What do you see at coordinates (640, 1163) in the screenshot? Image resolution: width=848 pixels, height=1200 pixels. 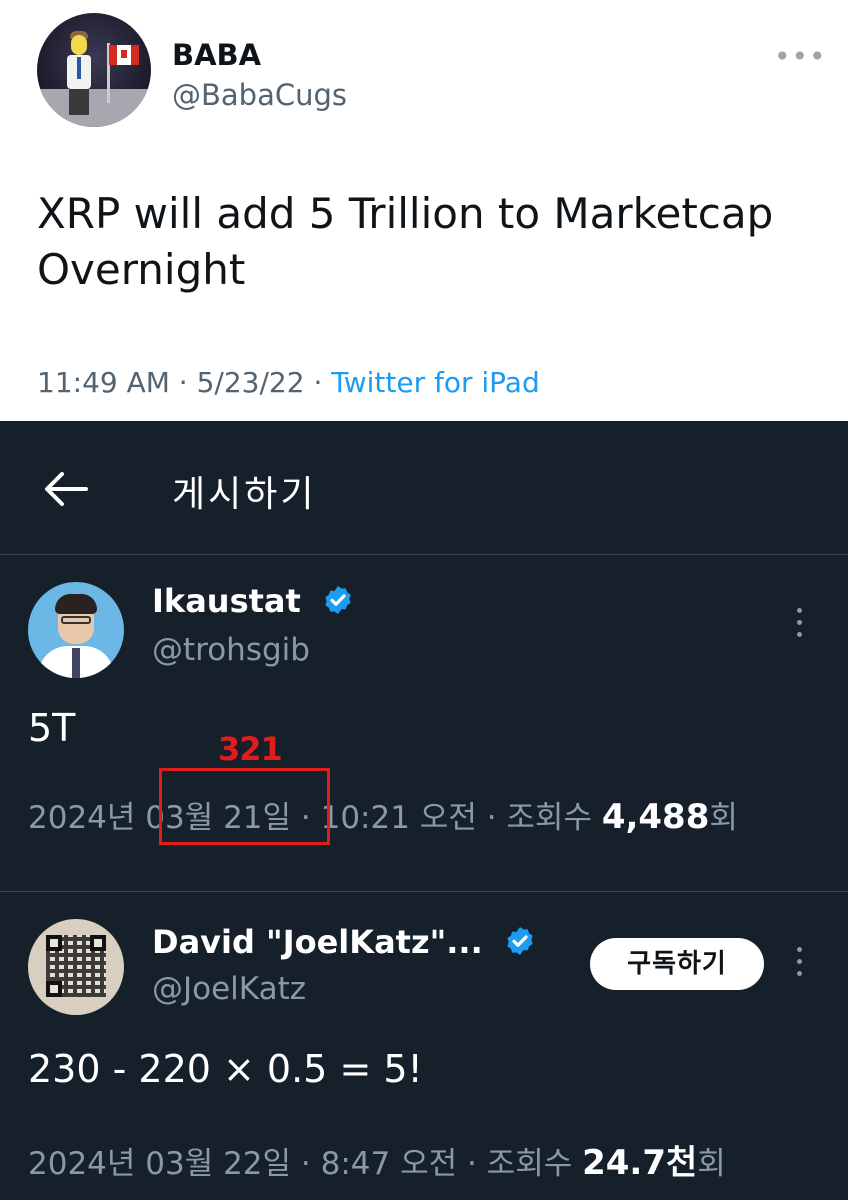 I see `view-count: 24.7천` at bounding box center [640, 1163].